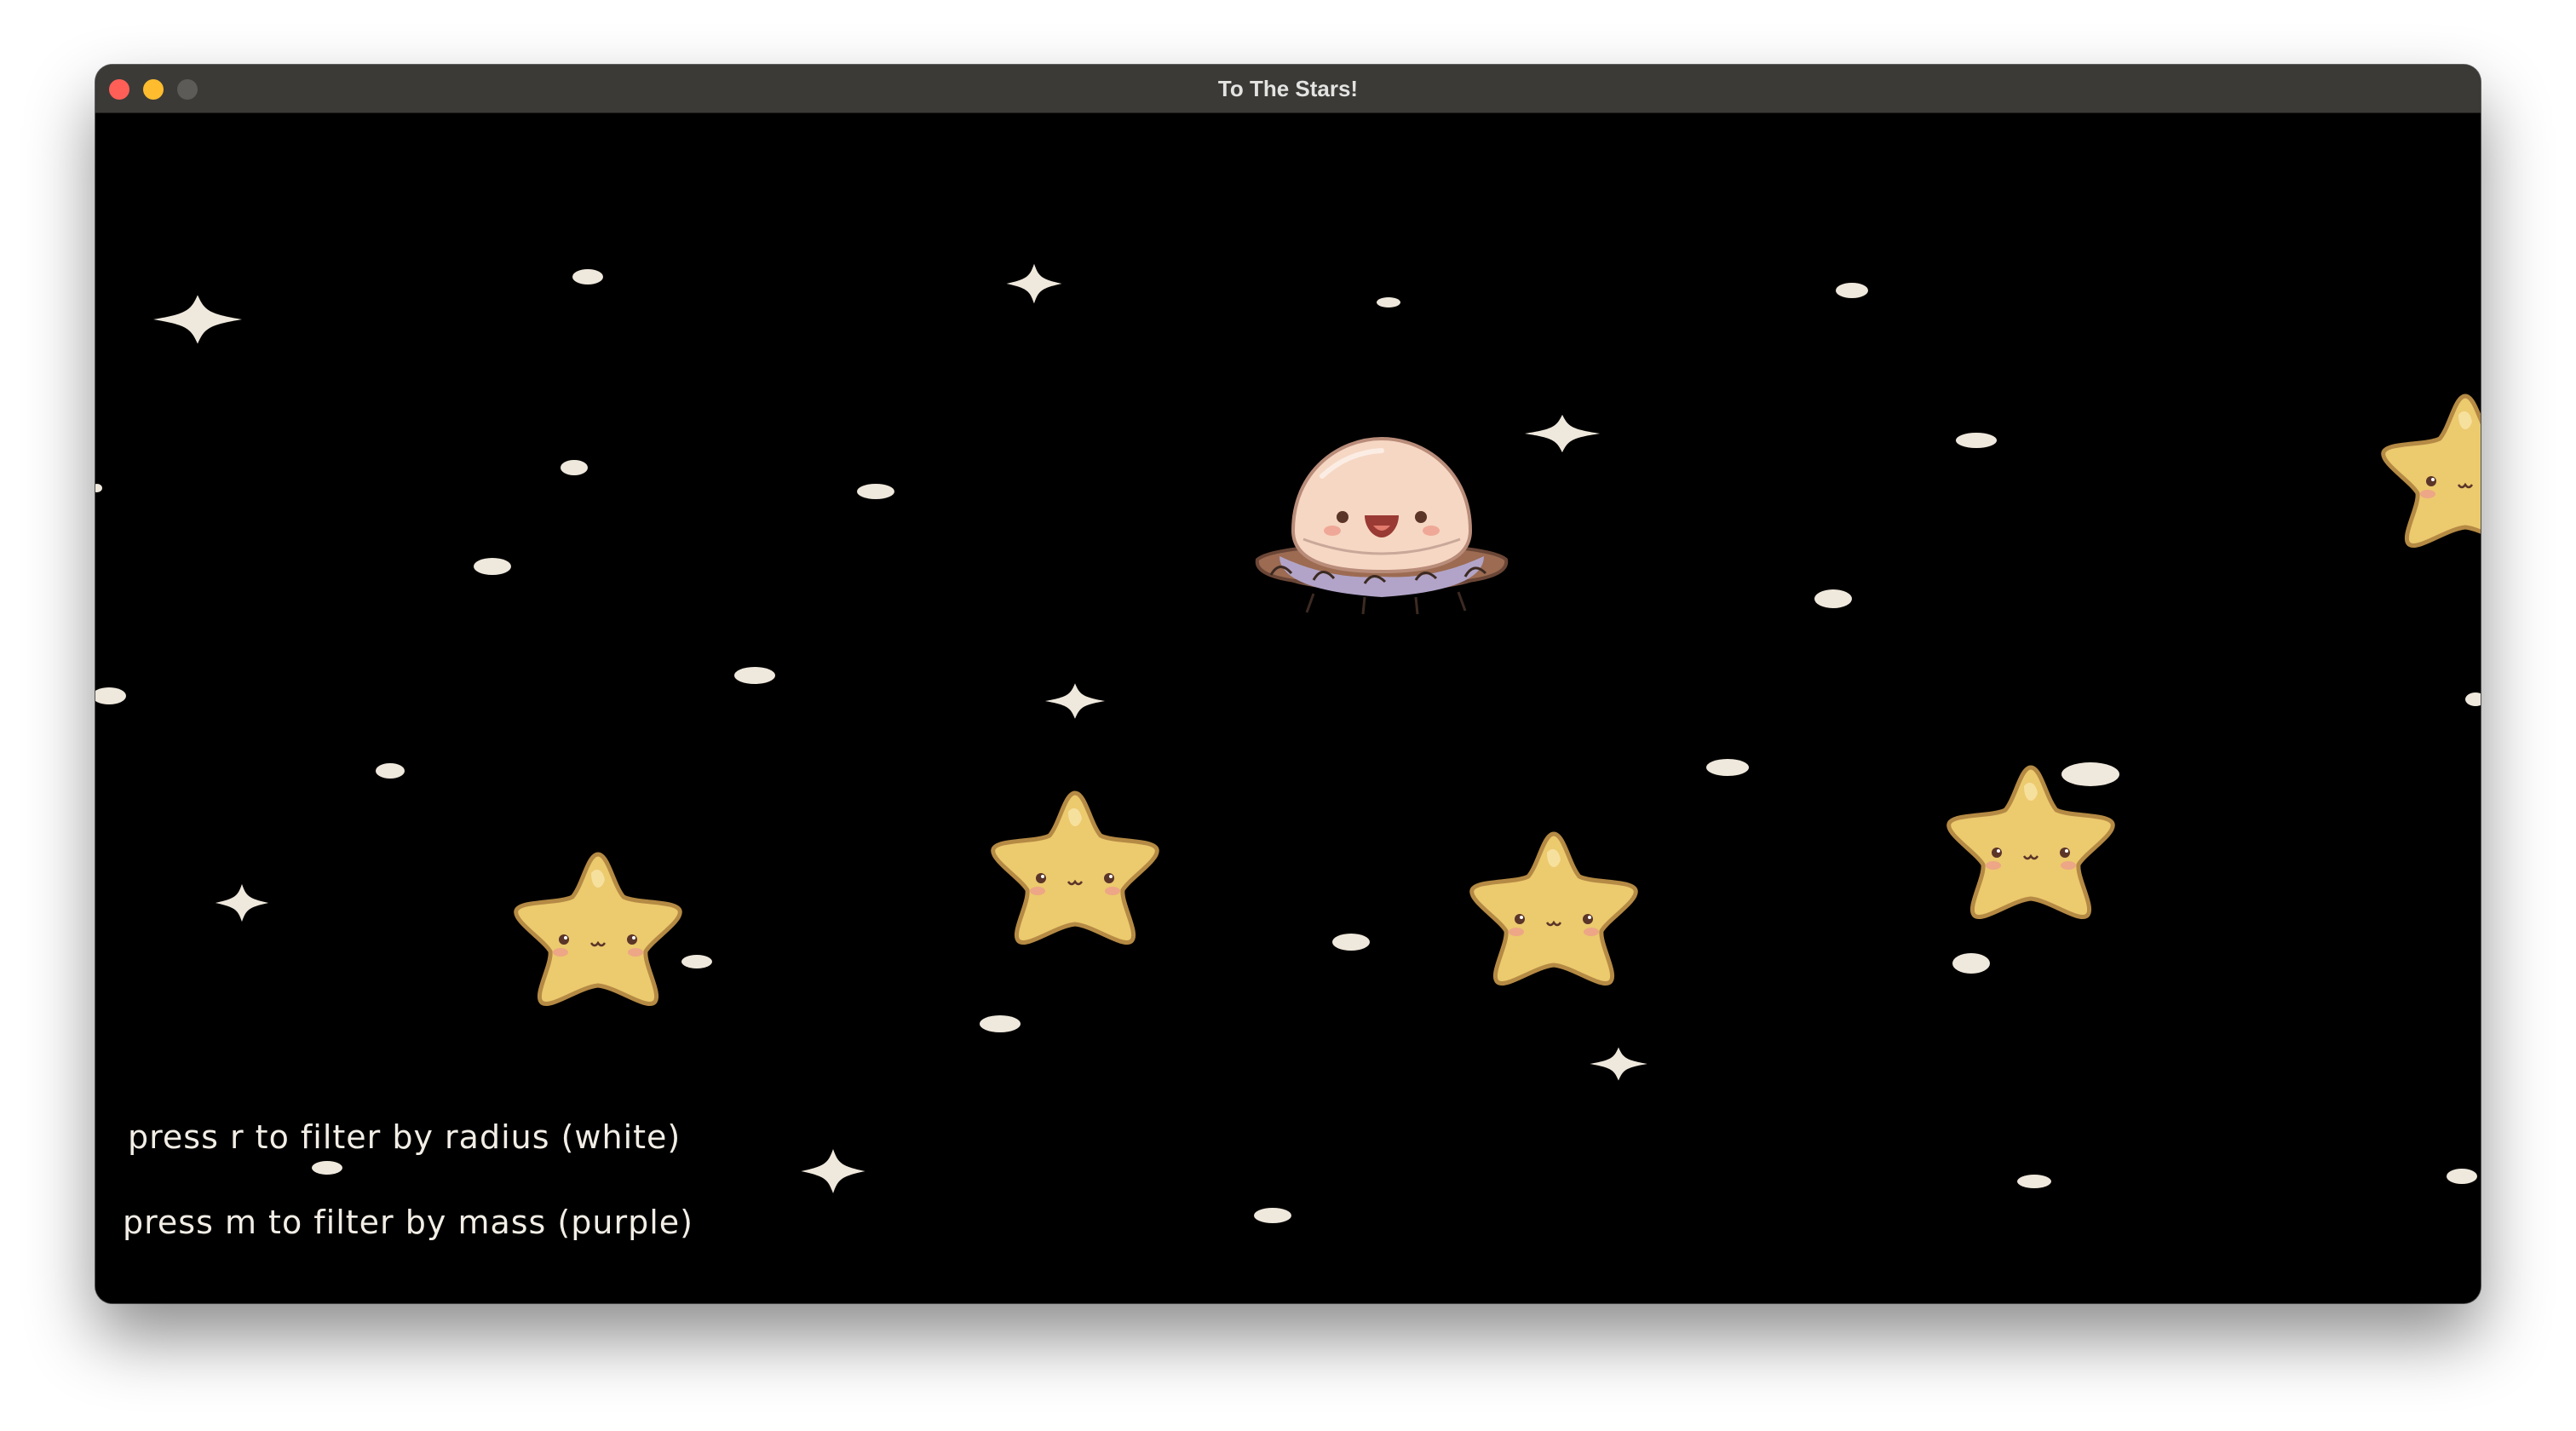 The width and height of the screenshot is (2576, 1431). What do you see at coordinates (408, 1222) in the screenshot?
I see `mass-filter-hint: press m to filter by mass (purple)` at bounding box center [408, 1222].